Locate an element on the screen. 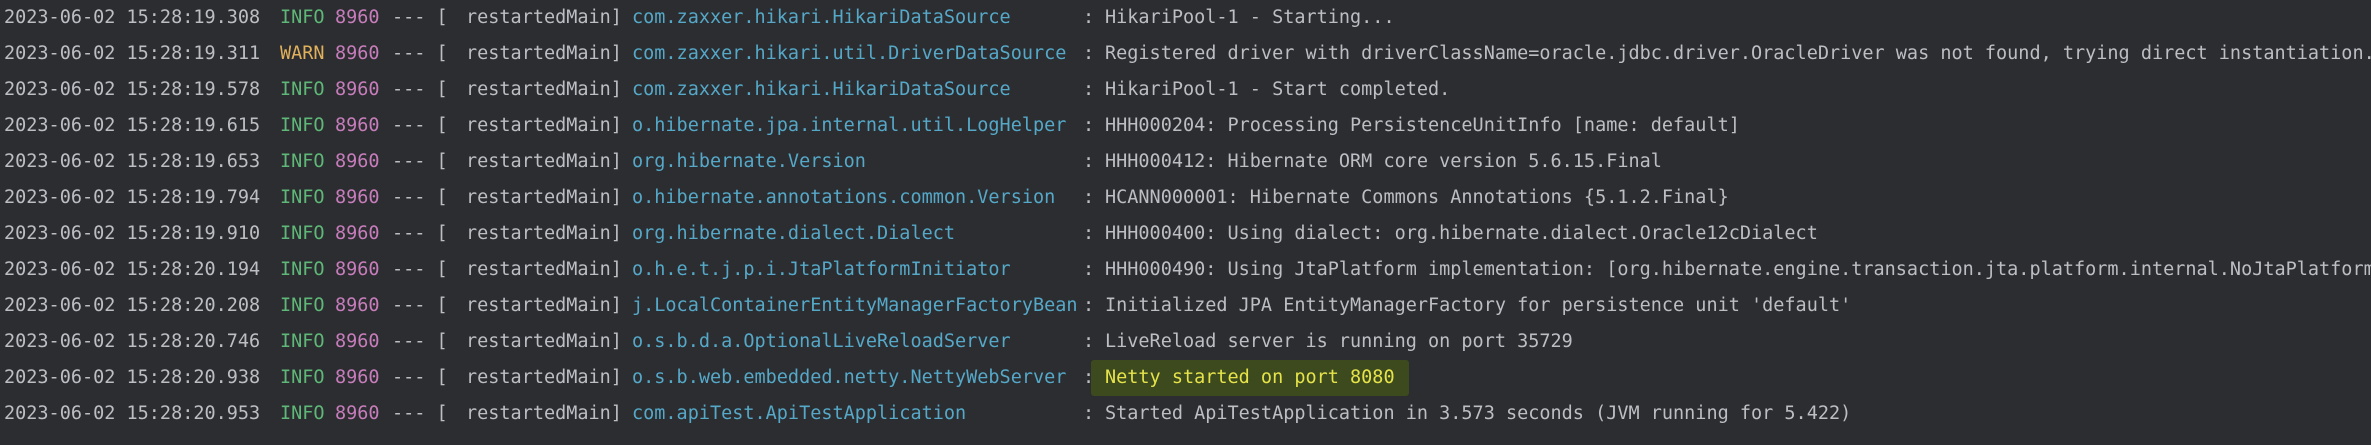  log-message: HikariPool-1 - Start completed. is located at coordinates (1278, 89).